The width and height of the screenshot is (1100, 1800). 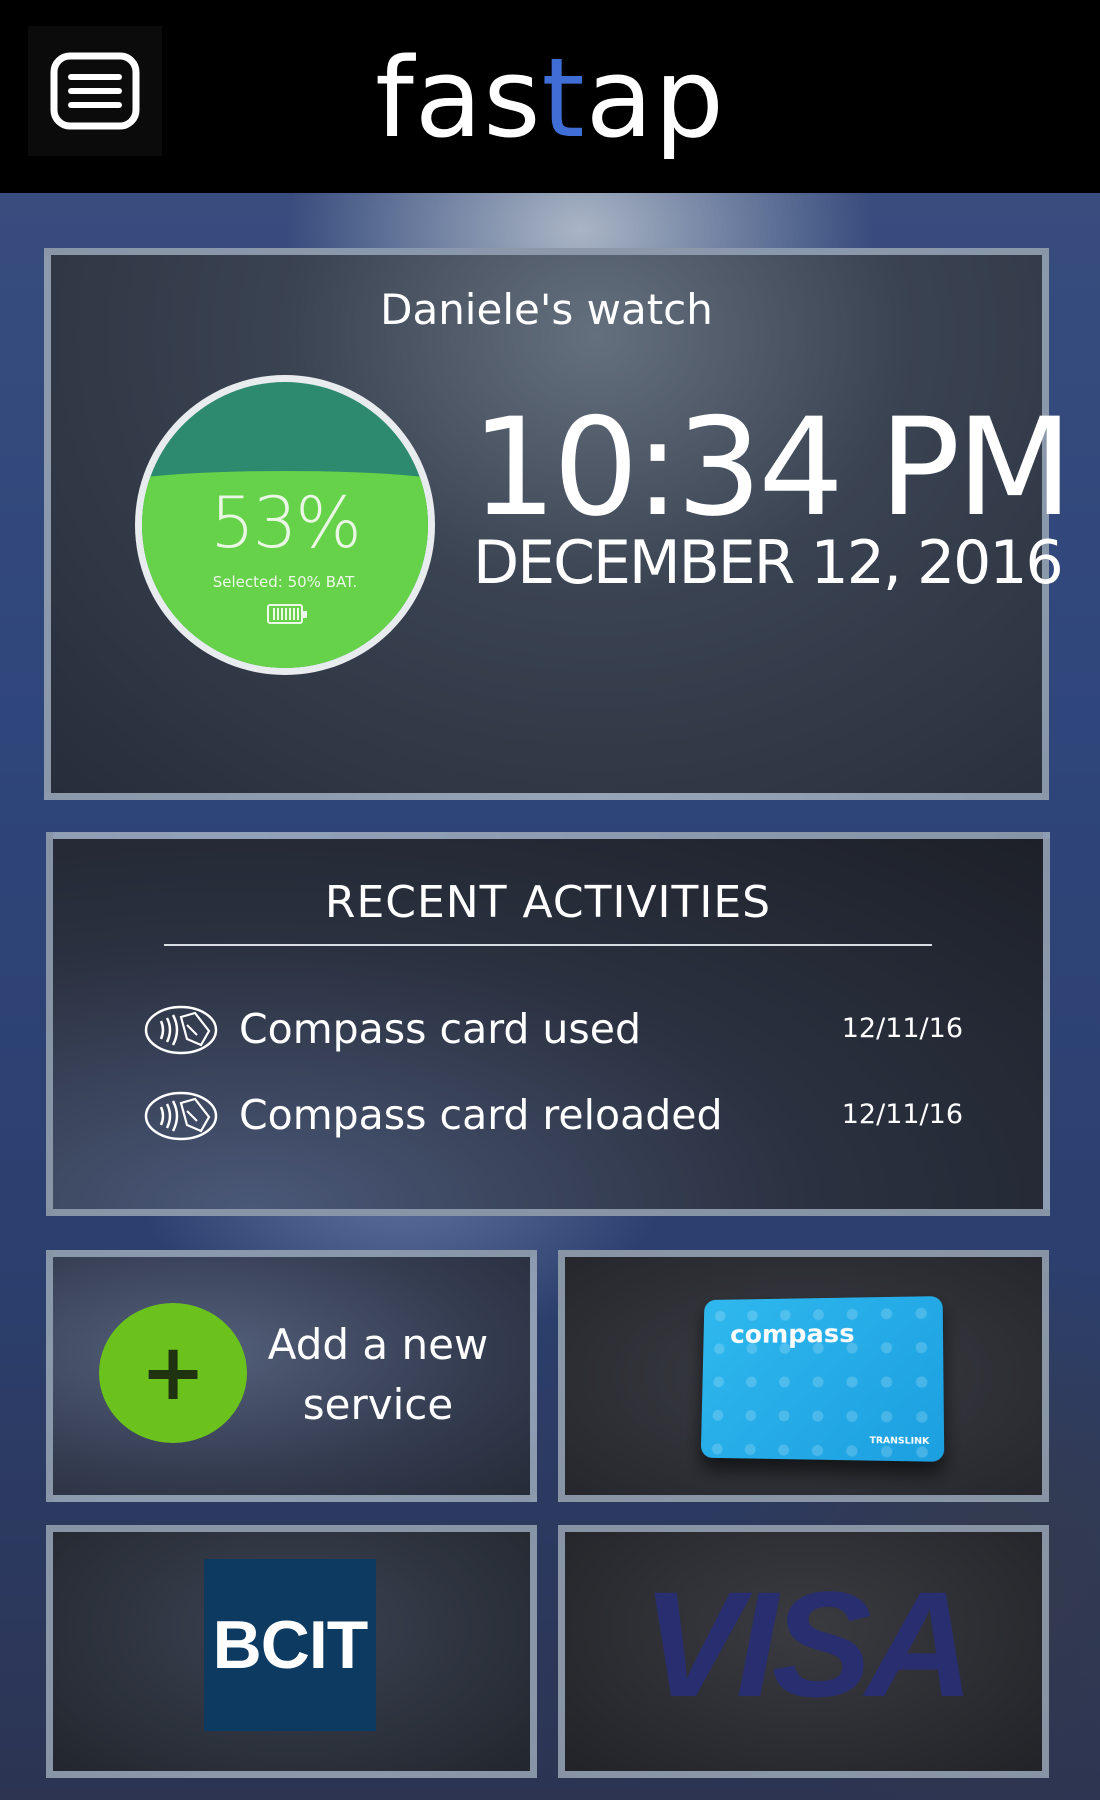 I want to click on bcit-tile: BCIT, so click(x=291, y=1651).